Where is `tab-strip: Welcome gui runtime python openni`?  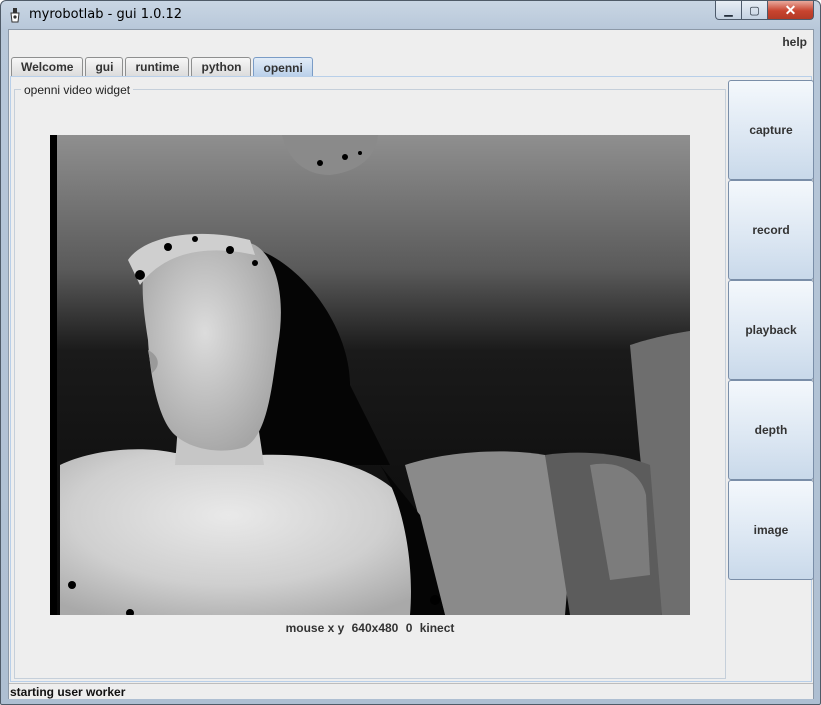
tab-strip: Welcome gui runtime python openni is located at coordinates (163, 67).